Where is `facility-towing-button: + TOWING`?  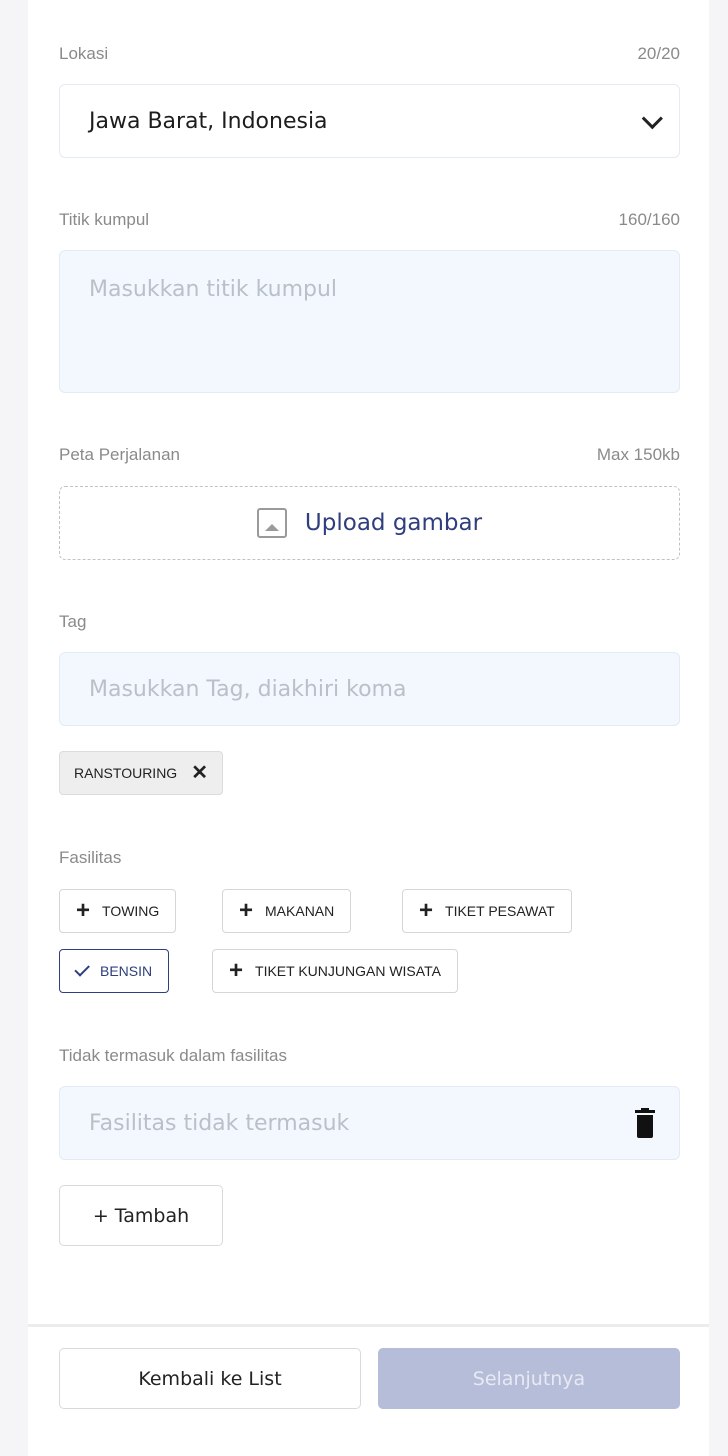
facility-towing-button: + TOWING is located at coordinates (118, 911).